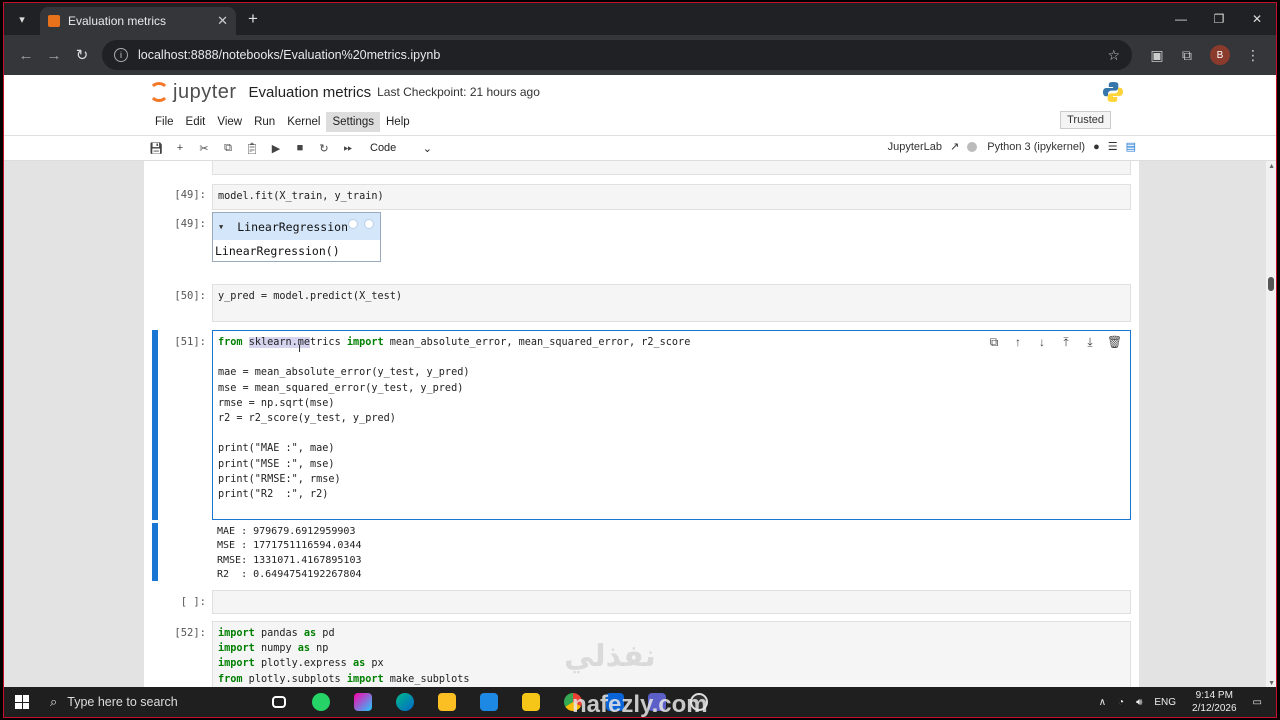 This screenshot has height=720, width=1280. I want to click on back-icon: ←, so click(26, 55).